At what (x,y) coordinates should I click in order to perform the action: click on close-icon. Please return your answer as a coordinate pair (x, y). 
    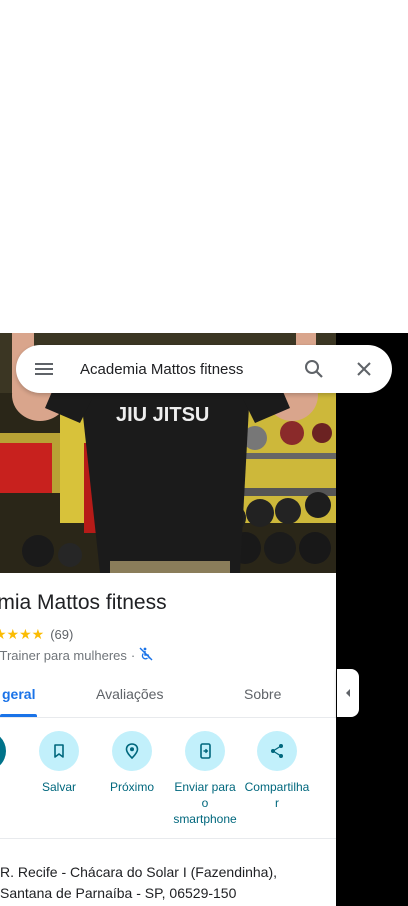
    Looking at the image, I should click on (364, 369).